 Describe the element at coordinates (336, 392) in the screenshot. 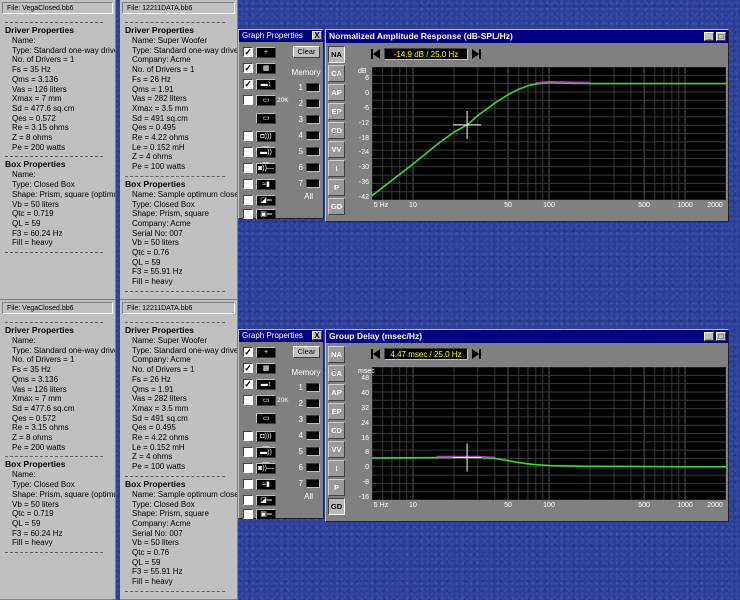

I see `tab-ap: AP` at that location.